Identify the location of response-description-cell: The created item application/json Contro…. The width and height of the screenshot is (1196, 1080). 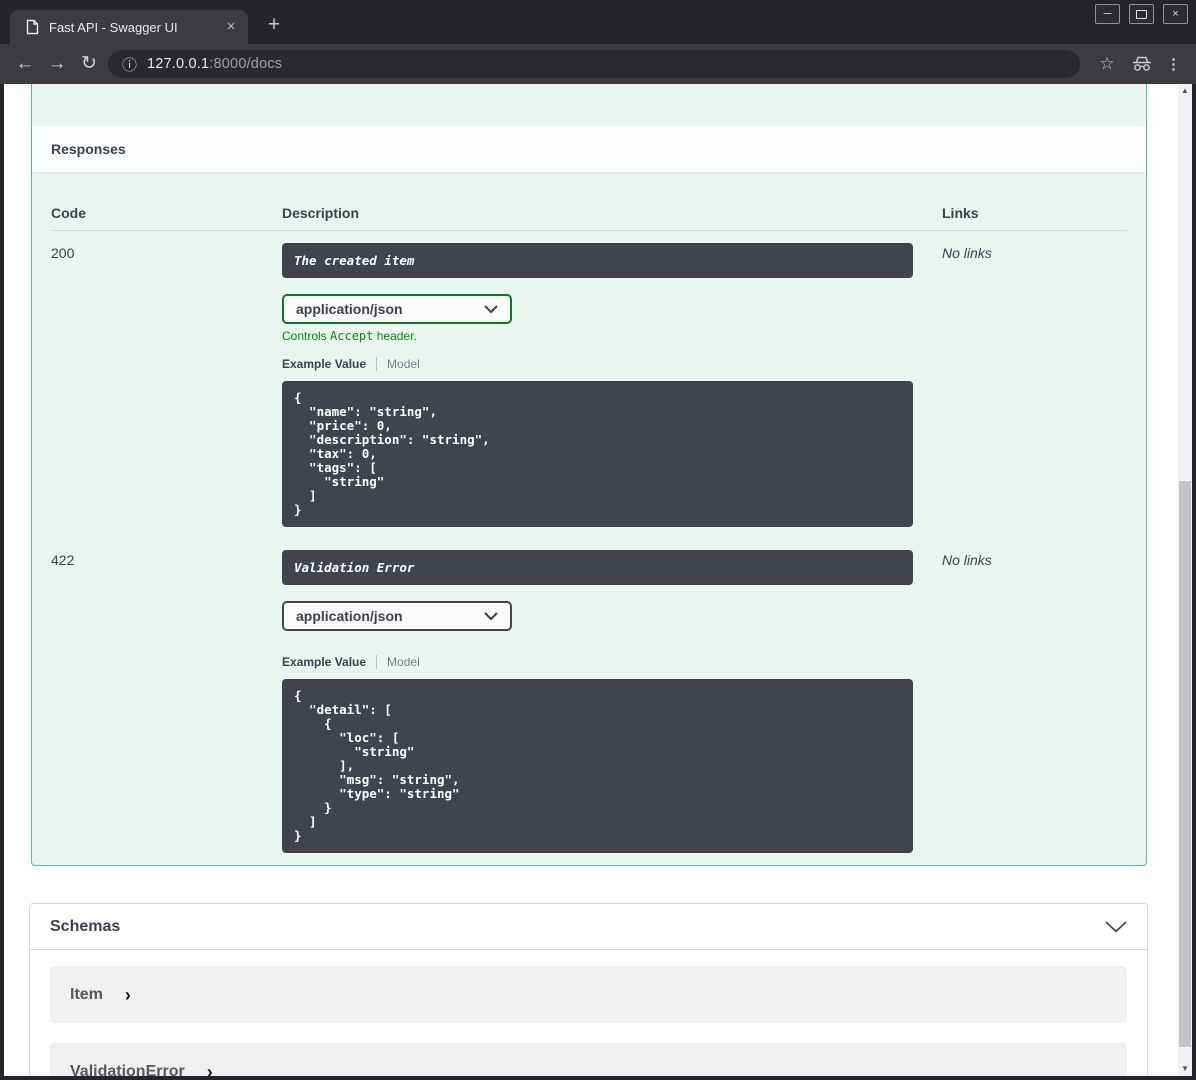
(612, 385).